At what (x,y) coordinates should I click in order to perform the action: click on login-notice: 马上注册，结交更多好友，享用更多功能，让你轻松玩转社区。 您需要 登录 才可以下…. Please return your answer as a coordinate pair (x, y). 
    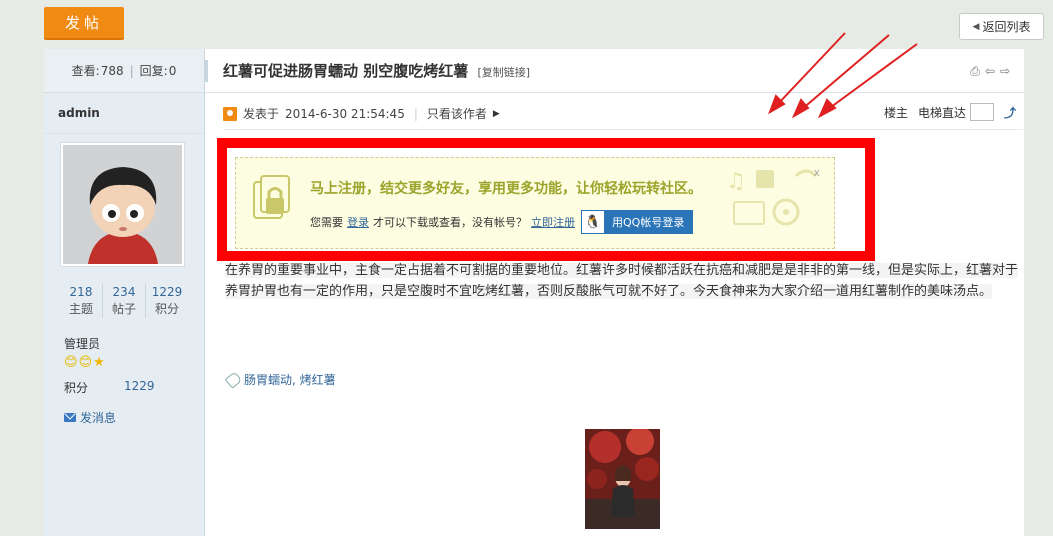
    Looking at the image, I should click on (535, 203).